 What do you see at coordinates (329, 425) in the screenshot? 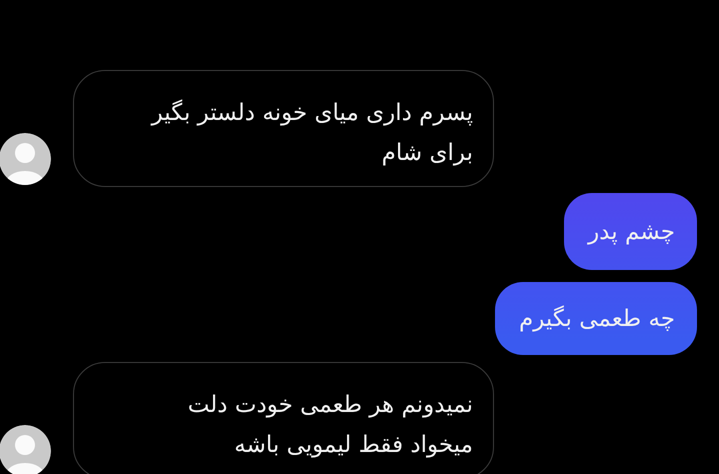
I see `message-text: نمیدونم هر طعمی خودت دلت میخواد فقط لیمویی باشه` at bounding box center [329, 425].